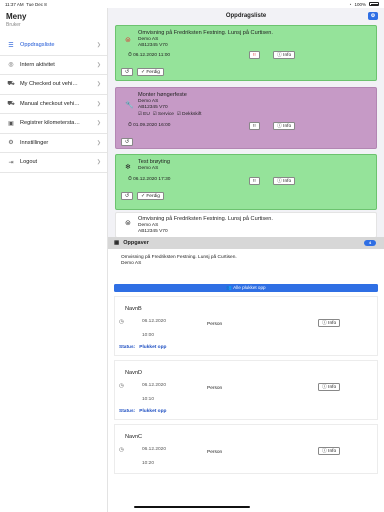 The image size is (384, 512). Describe the element at coordinates (128, 167) in the screenshot. I see `snowflake-icon: ❄` at that location.